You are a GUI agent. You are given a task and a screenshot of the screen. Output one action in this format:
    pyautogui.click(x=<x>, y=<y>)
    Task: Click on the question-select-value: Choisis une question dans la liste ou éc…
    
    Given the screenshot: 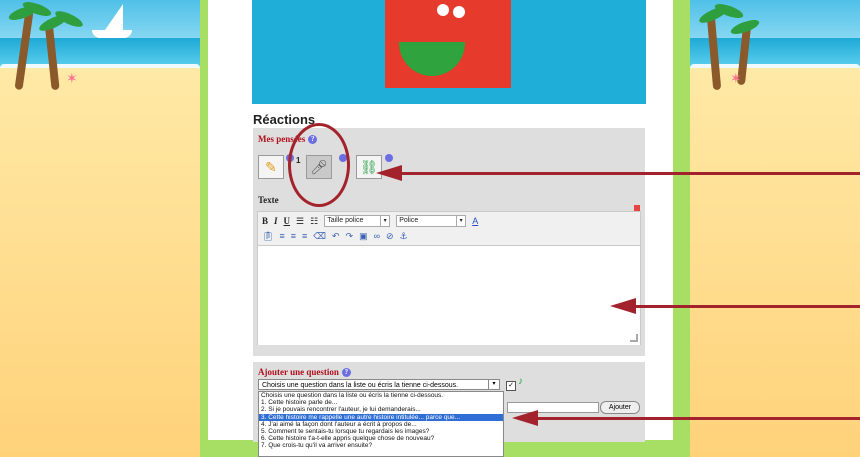 What is the action you would take?
    pyautogui.click(x=360, y=385)
    